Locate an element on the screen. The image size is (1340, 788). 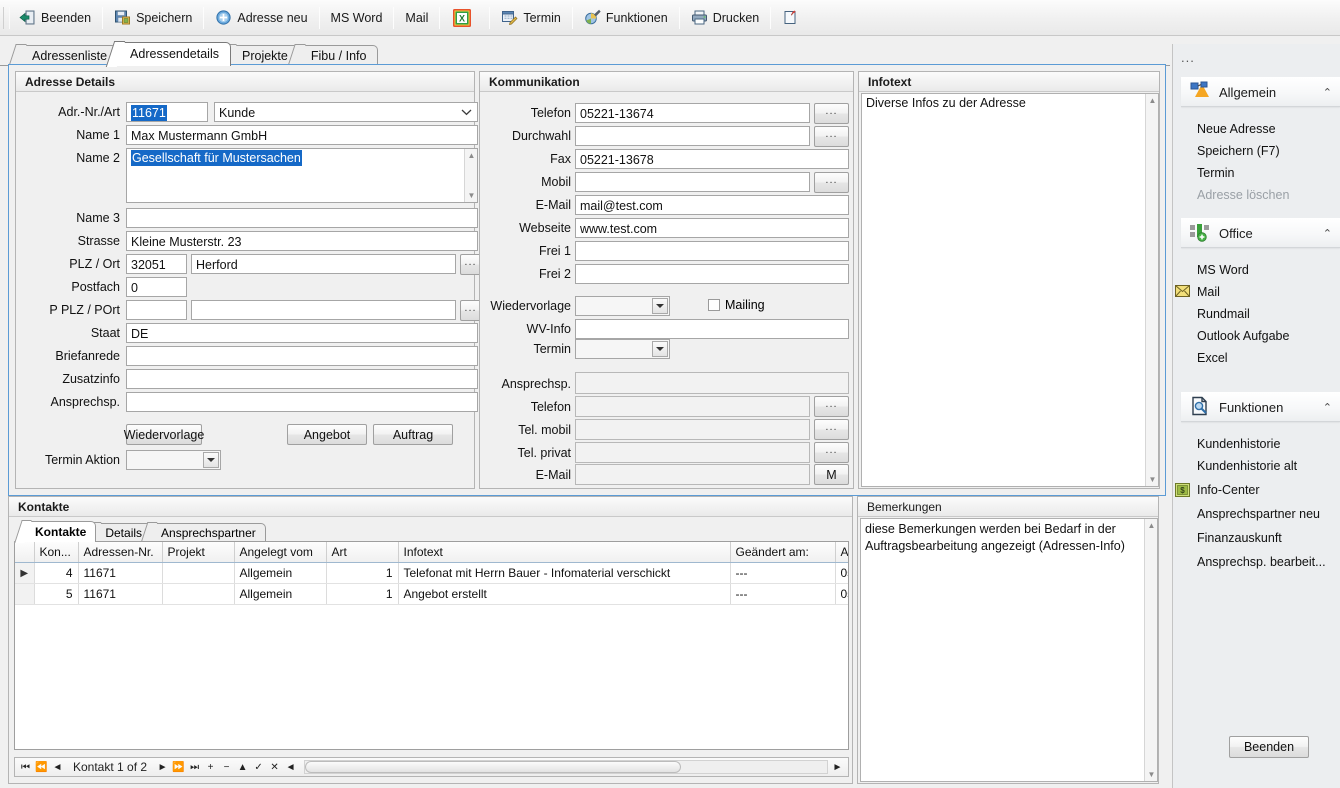
toolbar-button-funktionen: Funktionen is located at coordinates (626, 18).